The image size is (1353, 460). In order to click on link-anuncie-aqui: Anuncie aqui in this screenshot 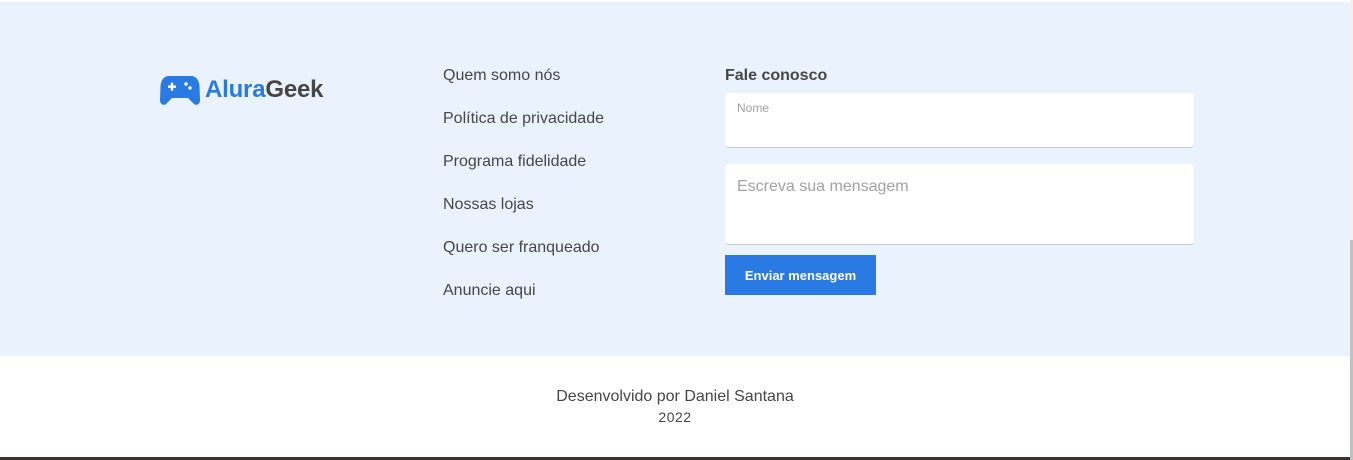, I will do `click(489, 290)`.